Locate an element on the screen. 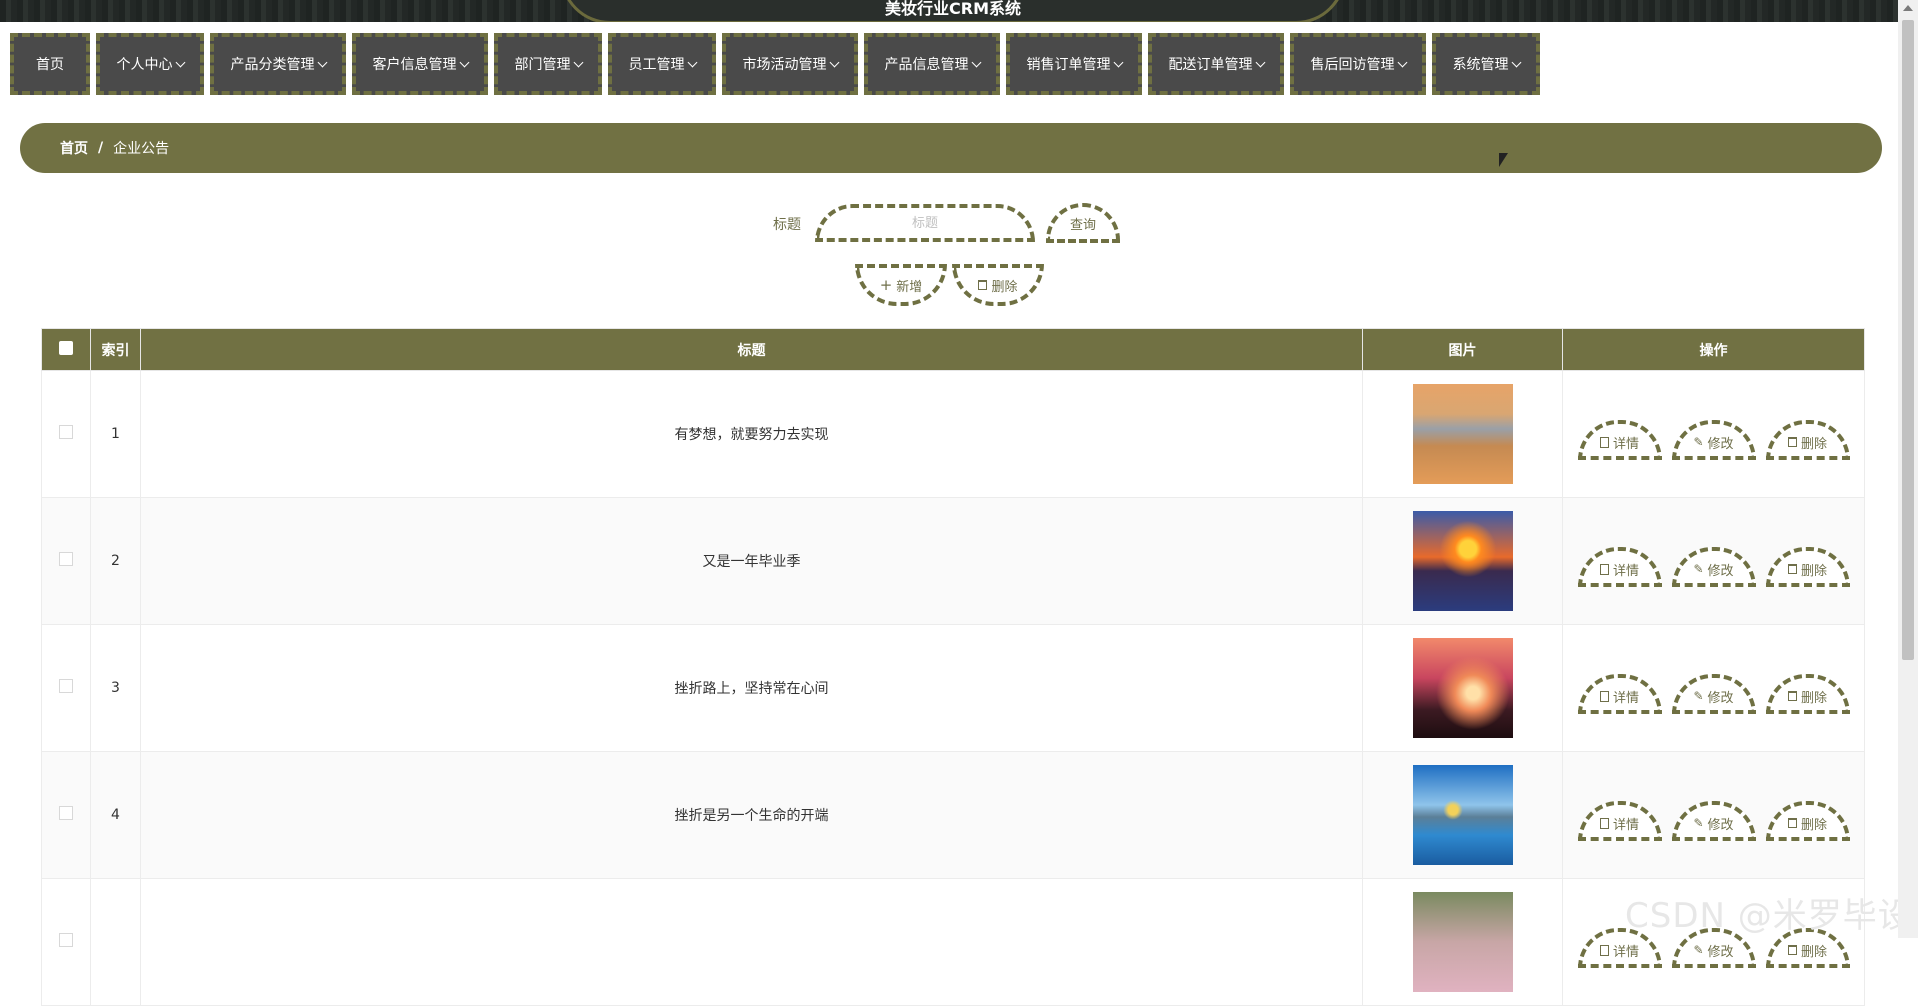 This screenshot has width=1918, height=1006. nav-item-8: 销售订单管理 is located at coordinates (1074, 64).